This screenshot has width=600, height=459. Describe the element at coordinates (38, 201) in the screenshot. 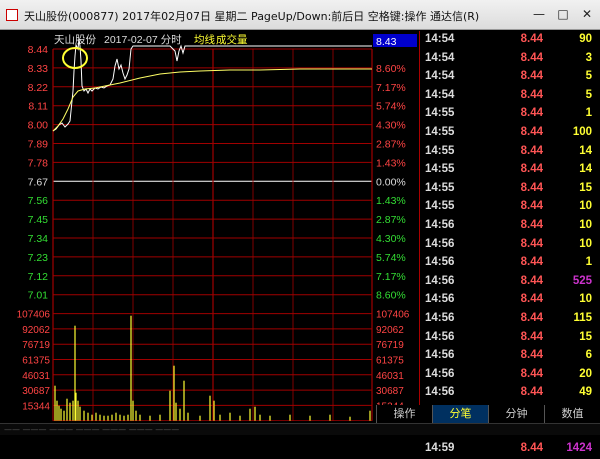

I see `price-axis-label: 7.56` at that location.